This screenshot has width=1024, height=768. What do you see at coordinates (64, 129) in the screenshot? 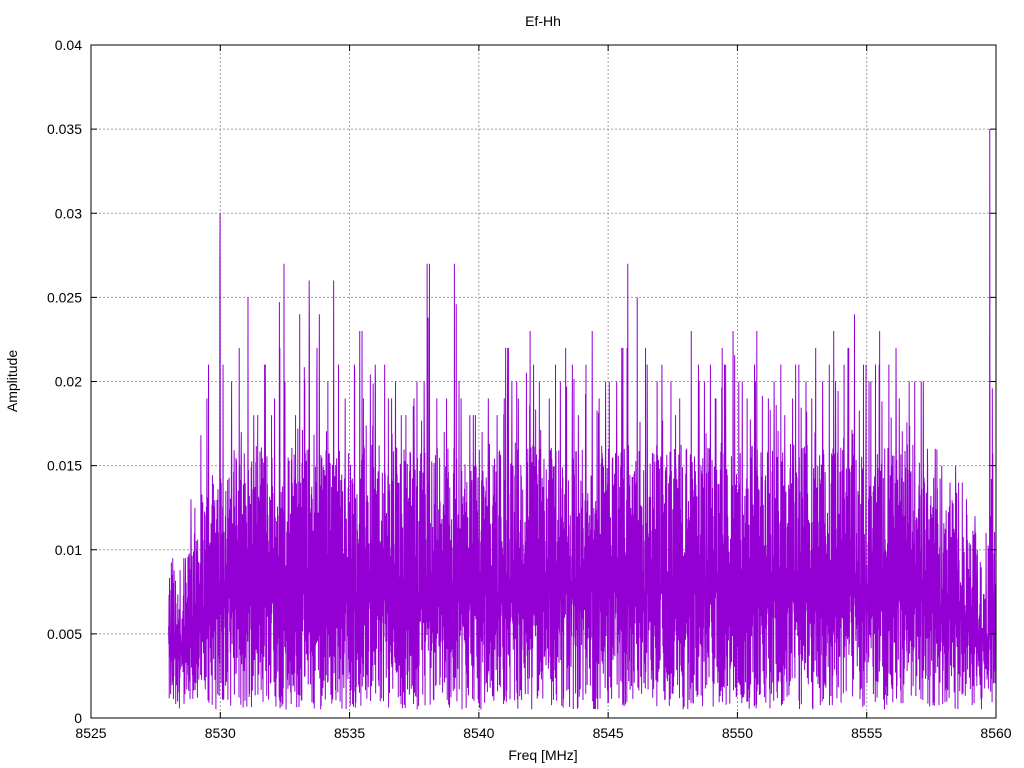
I see `y-tick-label: 0.035` at bounding box center [64, 129].